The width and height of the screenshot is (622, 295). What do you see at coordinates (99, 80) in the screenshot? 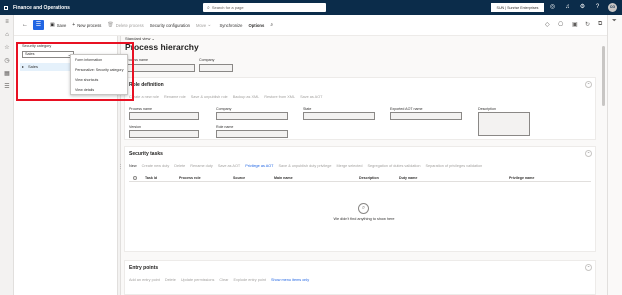
I see `menu-item-view-shortcuts: View shortcuts` at bounding box center [99, 80].